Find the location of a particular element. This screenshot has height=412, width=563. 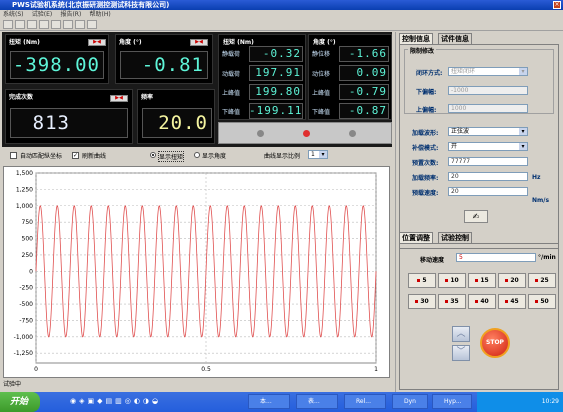

show-angle-radio is located at coordinates (197, 155).